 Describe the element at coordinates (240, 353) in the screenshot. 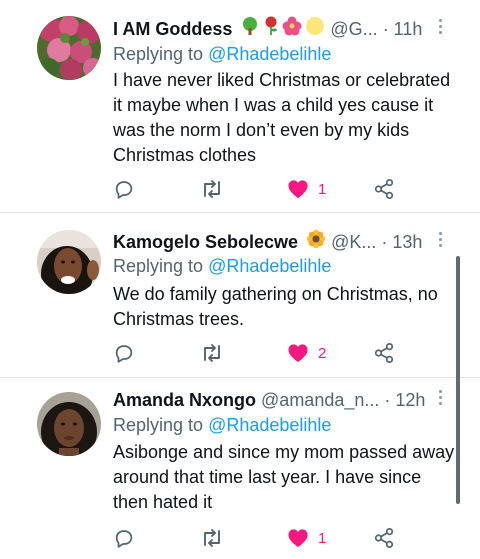

I see `tweet-actions: 2` at that location.